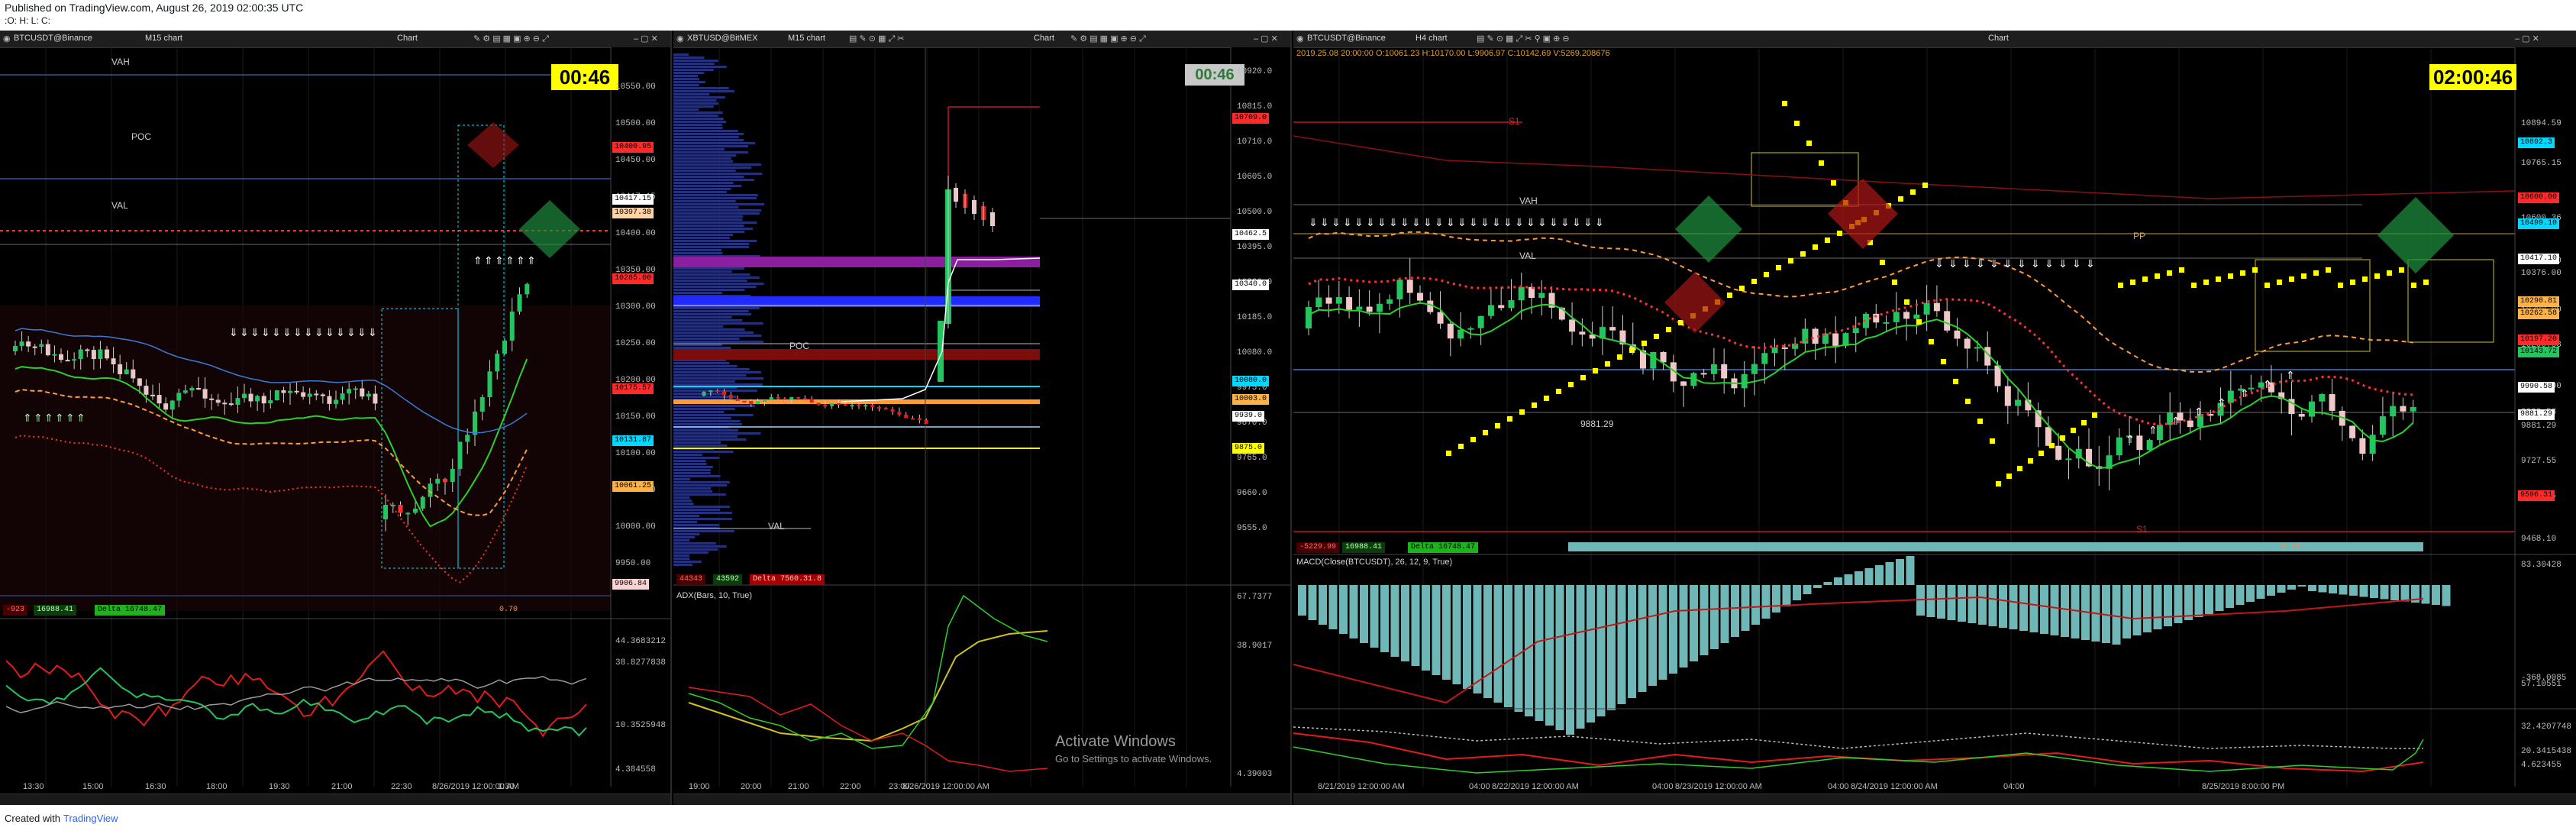 This screenshot has width=2576, height=834. I want to click on price-tick: 10815.0, so click(1255, 107).